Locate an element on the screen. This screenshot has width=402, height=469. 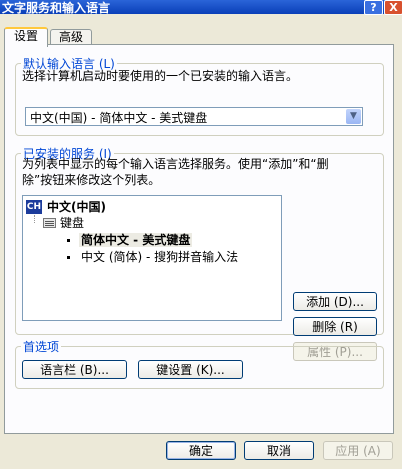
default-language-description: 选择计算机启动时要使用的一个已安装的输入语言。 is located at coordinates (160, 76).